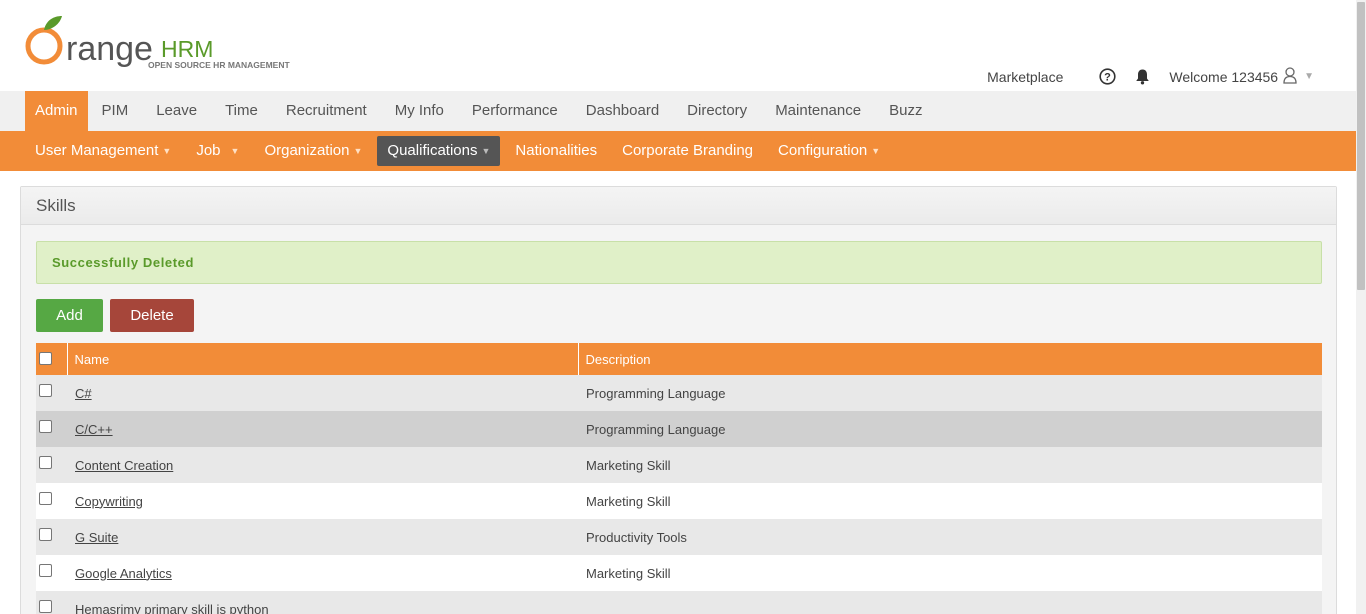 Image resolution: width=1366 pixels, height=614 pixels. What do you see at coordinates (679, 262) in the screenshot?
I see `success-message: Successfully Deleted` at bounding box center [679, 262].